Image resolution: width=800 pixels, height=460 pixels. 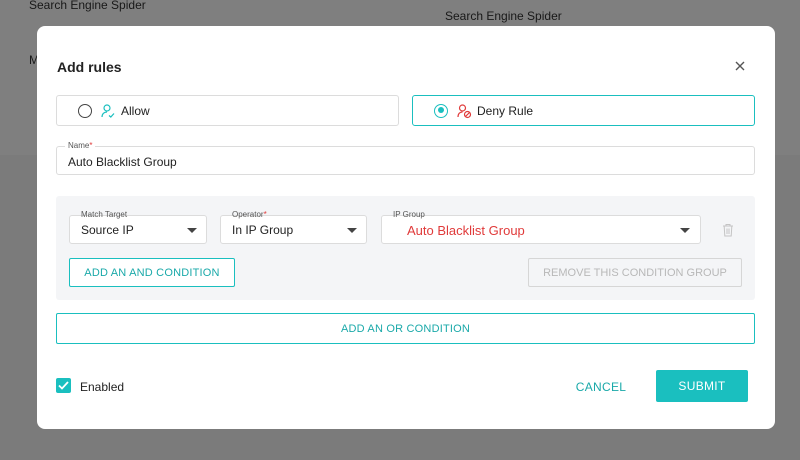 What do you see at coordinates (227, 110) in the screenshot?
I see `allow-rule-option: Allow` at bounding box center [227, 110].